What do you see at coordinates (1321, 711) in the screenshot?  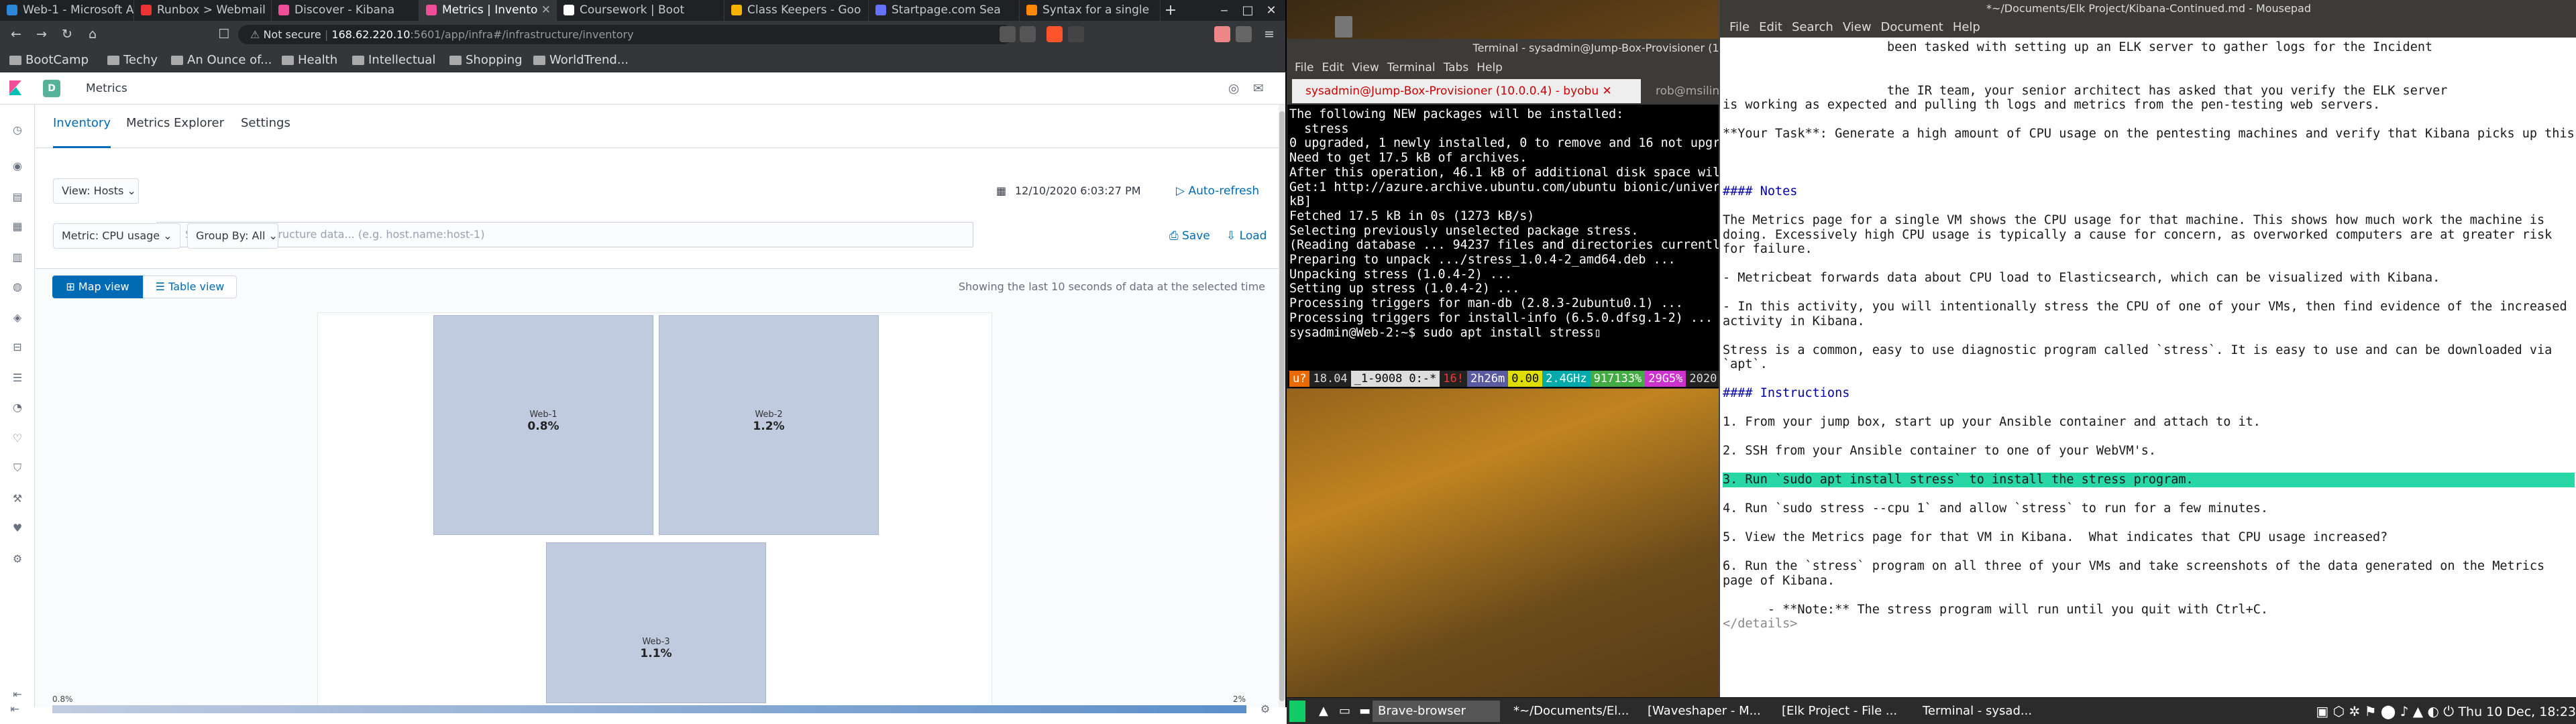 I see `brave-icon: ▲` at bounding box center [1321, 711].